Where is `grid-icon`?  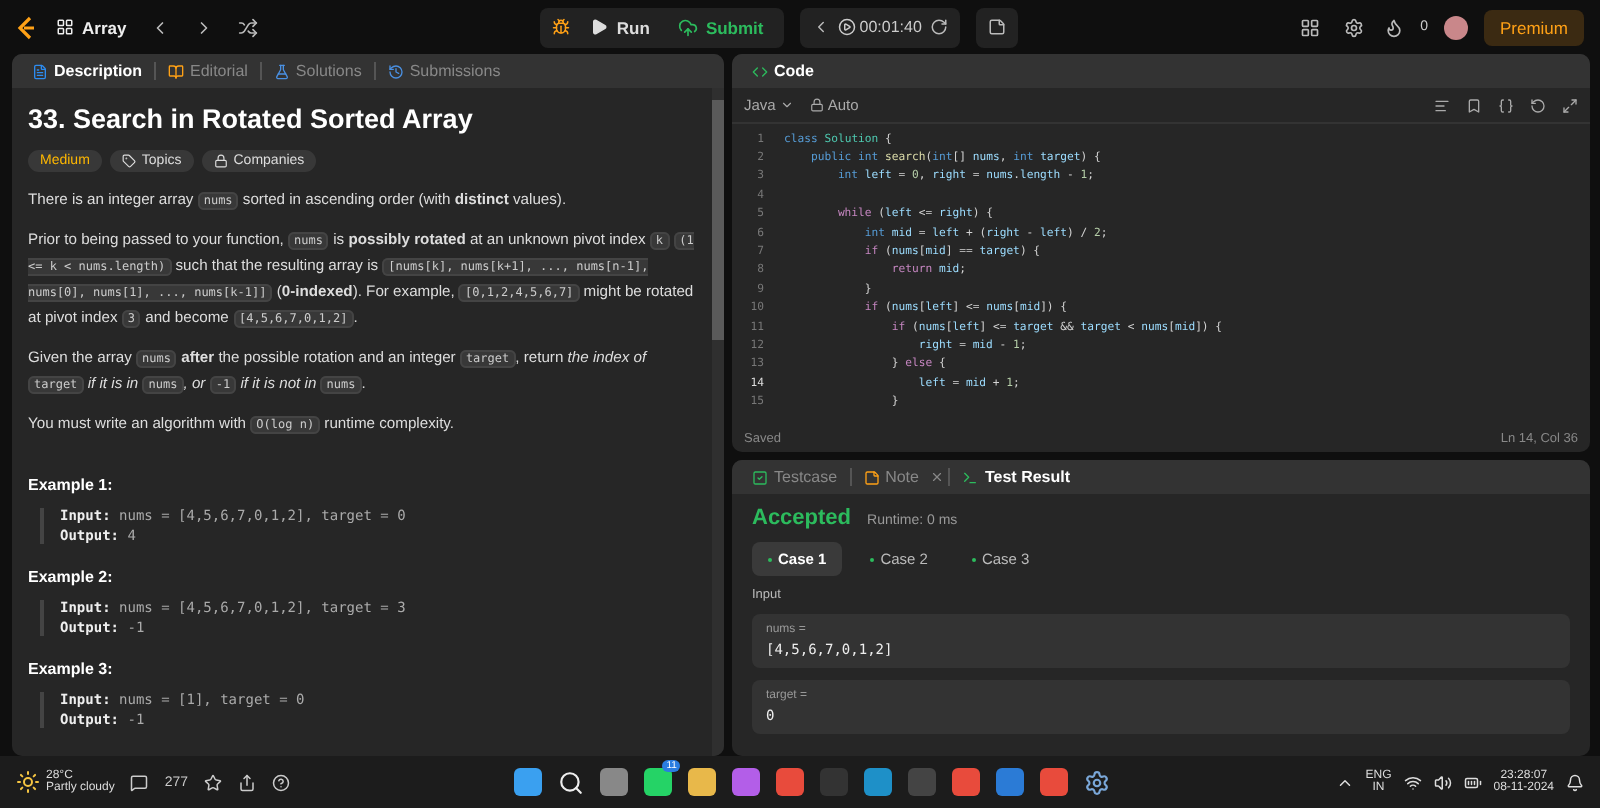 grid-icon is located at coordinates (65, 27).